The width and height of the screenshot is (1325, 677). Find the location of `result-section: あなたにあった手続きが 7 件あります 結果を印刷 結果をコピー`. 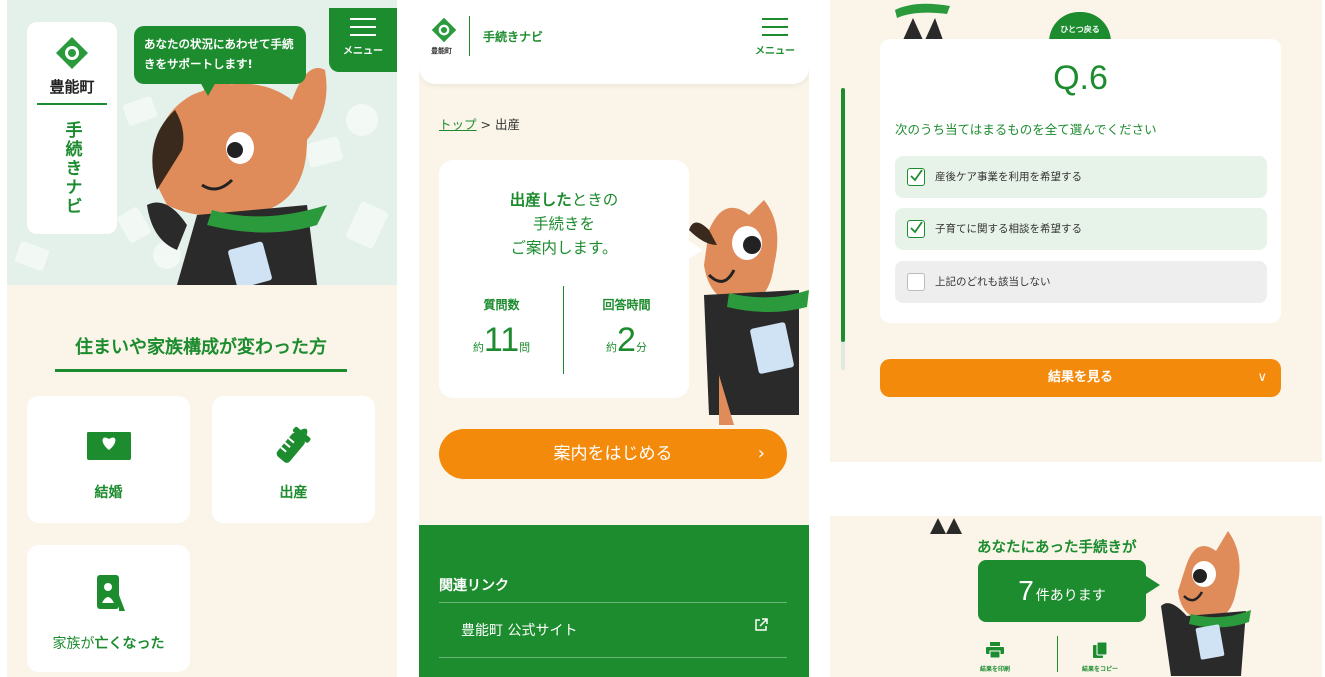

result-section: あなたにあった手続きが 7 件あります 結果を印刷 結果をコピー is located at coordinates (1076, 596).